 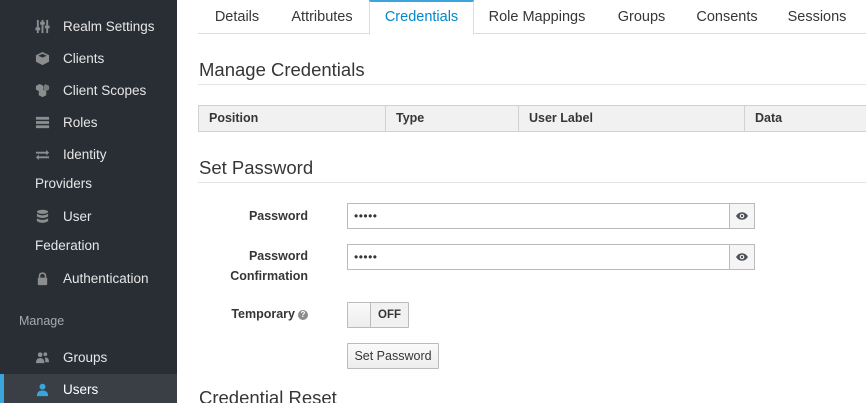 I want to click on lock-icon, so click(x=42, y=278).